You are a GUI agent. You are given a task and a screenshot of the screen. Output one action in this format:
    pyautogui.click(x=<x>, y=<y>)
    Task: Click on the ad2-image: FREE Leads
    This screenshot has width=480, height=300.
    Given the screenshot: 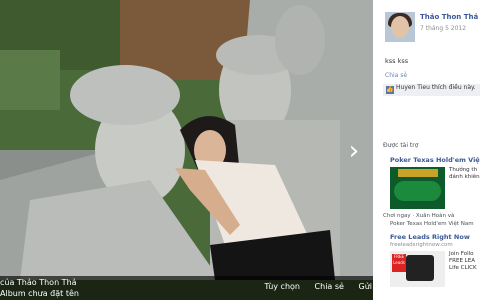 What is the action you would take?
    pyautogui.click(x=417, y=269)
    